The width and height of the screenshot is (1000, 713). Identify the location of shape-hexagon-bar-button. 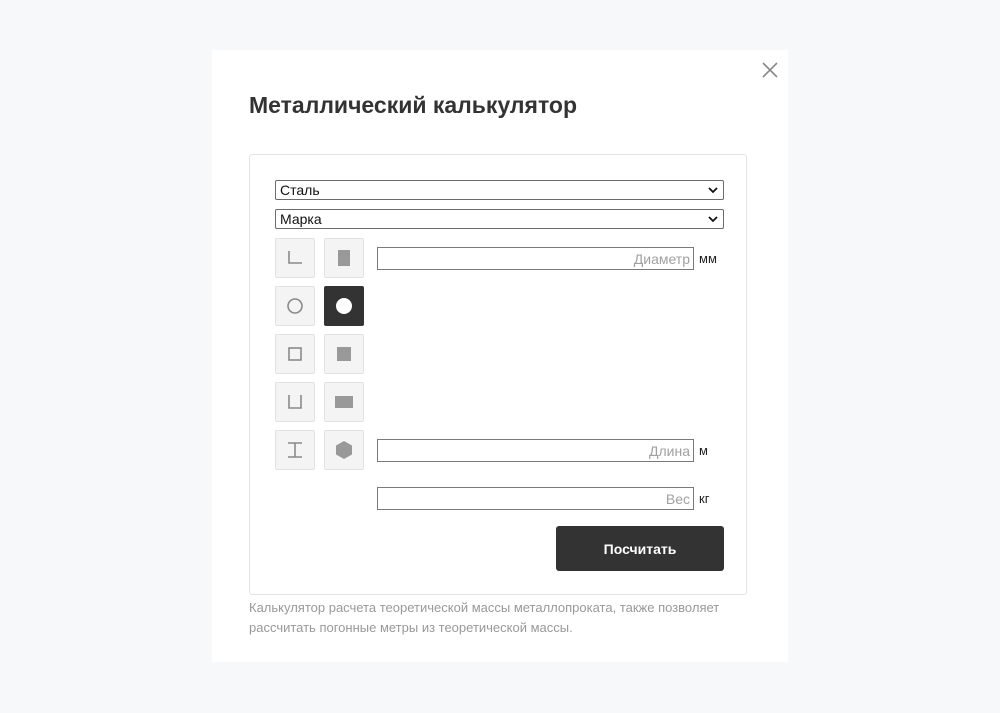
(344, 450).